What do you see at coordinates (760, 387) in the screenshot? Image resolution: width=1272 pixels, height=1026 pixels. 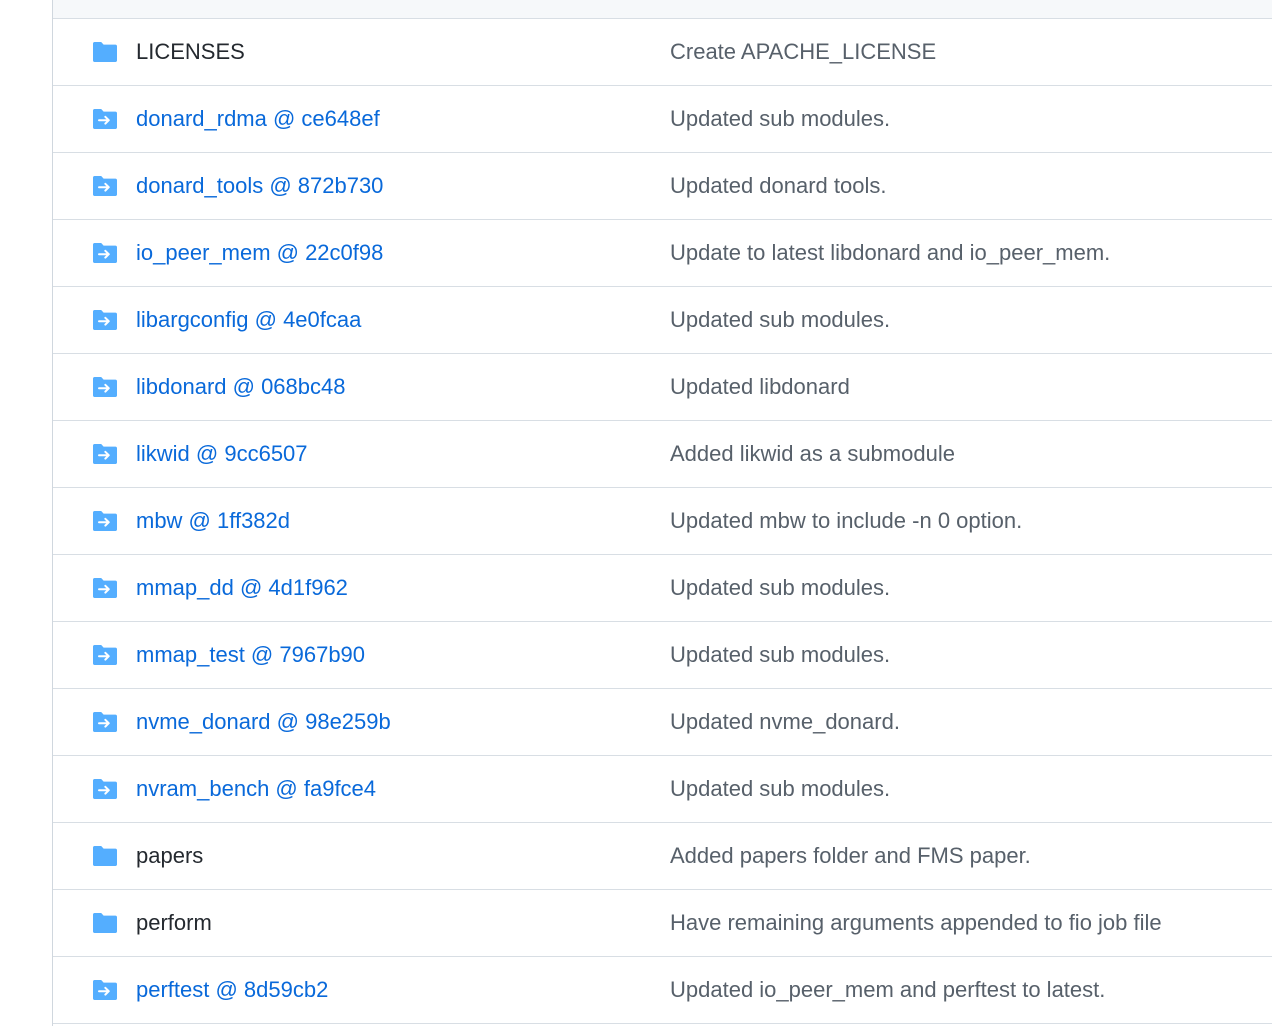 I see `commit-message-link: Updated libdonard` at bounding box center [760, 387].